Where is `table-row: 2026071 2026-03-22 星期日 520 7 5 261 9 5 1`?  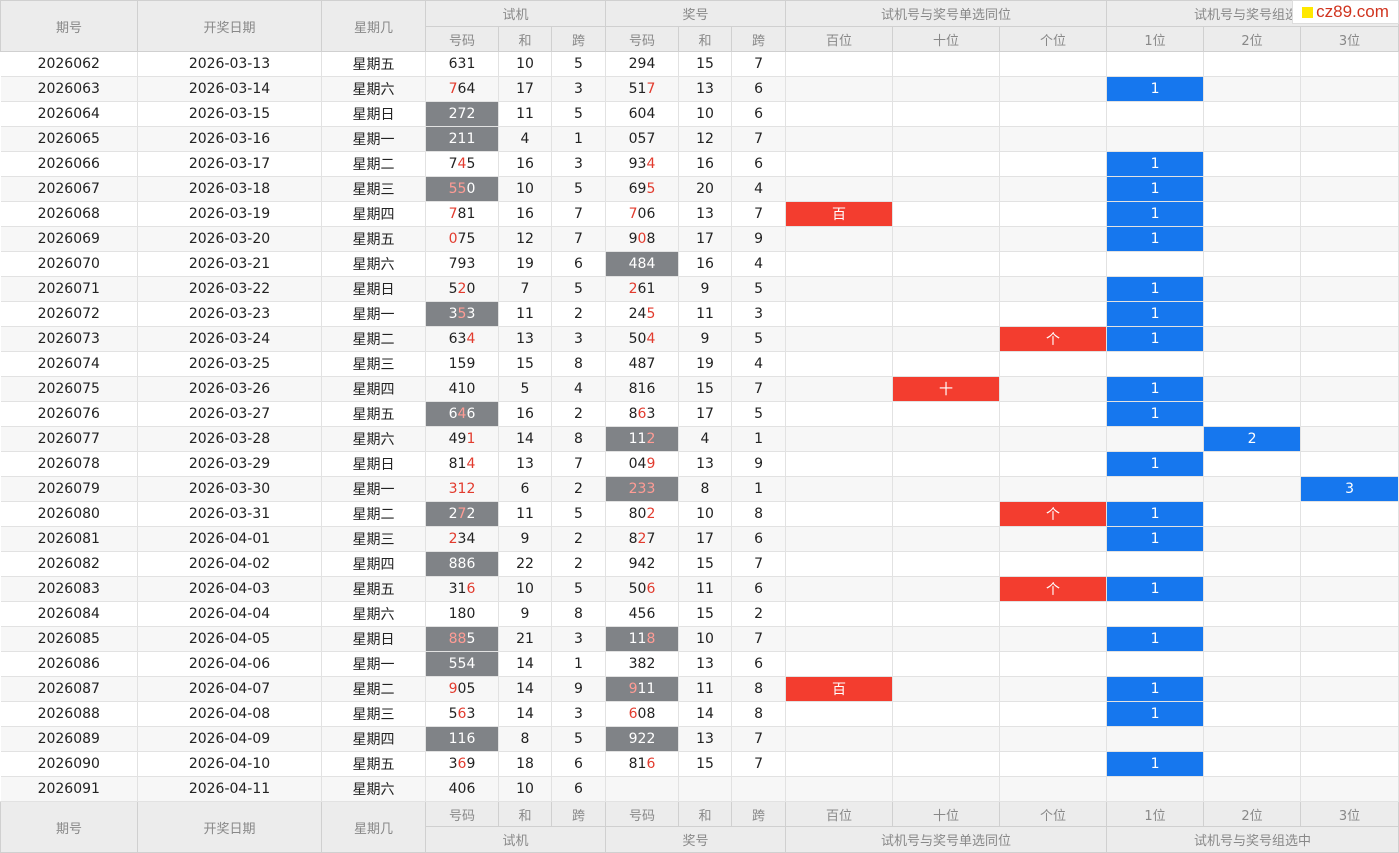
table-row: 2026071 2026-03-22 星期日 520 7 5 261 9 5 1 is located at coordinates (699, 289).